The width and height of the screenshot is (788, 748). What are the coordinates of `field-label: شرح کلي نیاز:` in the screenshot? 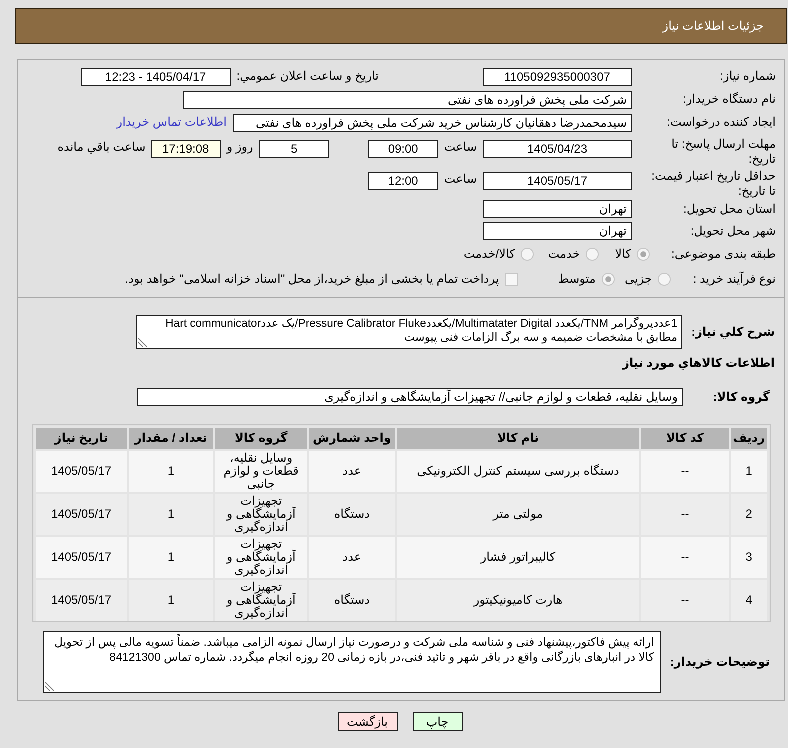 It's located at (733, 332).